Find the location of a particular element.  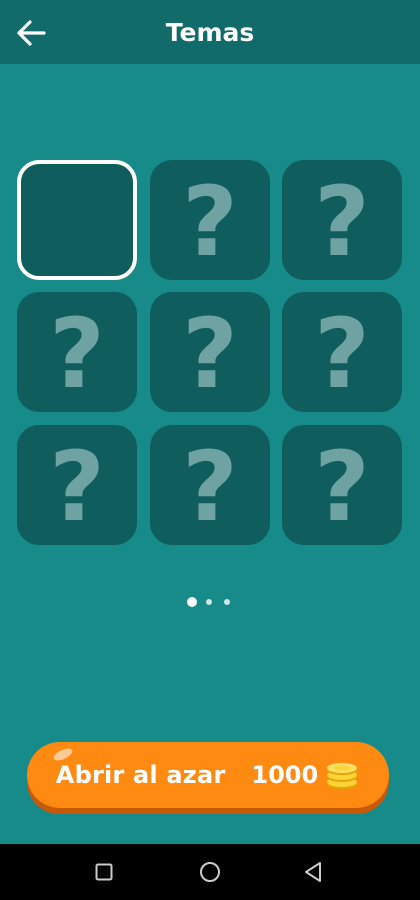

recents-button is located at coordinates (104, 872).